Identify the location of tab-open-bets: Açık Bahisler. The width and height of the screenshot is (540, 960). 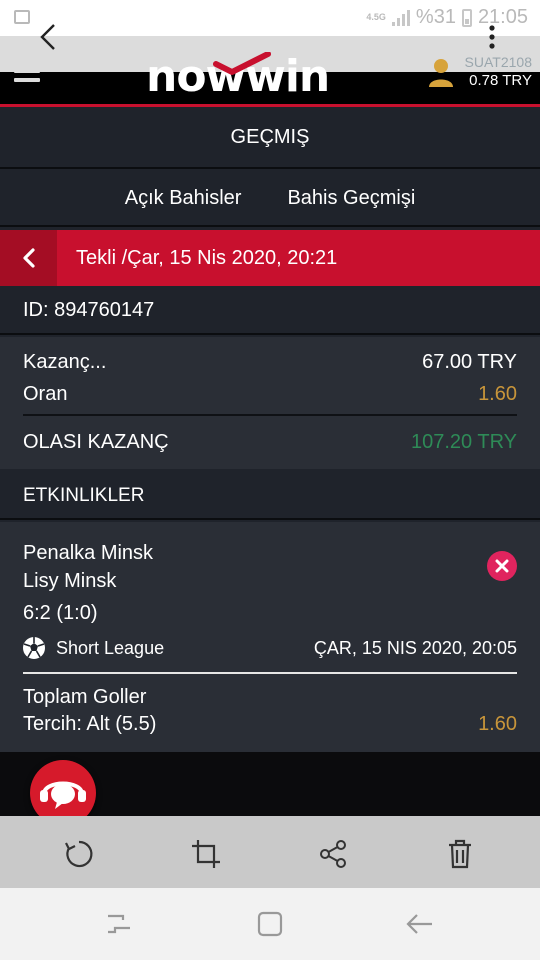
(183, 198).